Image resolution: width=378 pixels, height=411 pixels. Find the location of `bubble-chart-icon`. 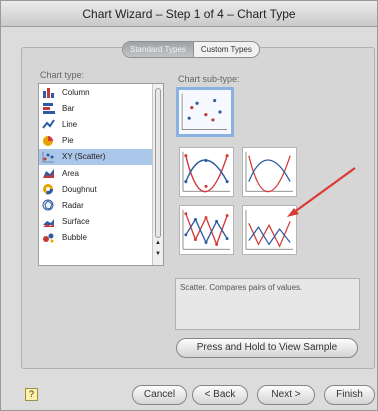

bubble-chart-icon is located at coordinates (48, 238).